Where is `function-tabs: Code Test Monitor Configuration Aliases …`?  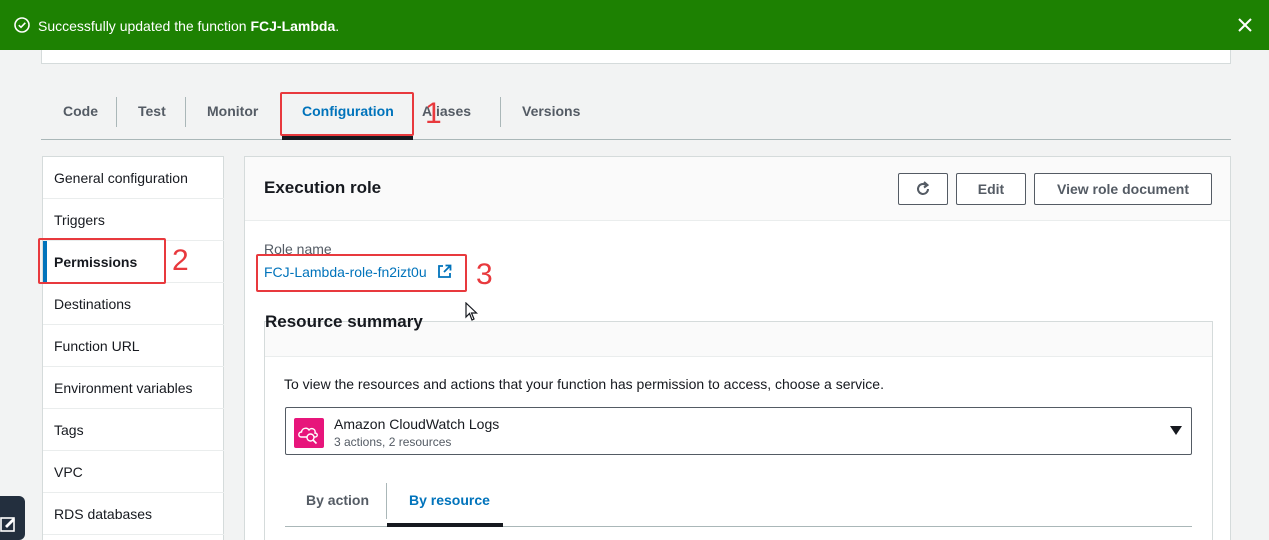
function-tabs: Code Test Monitor Configuration Aliases … is located at coordinates (636, 117).